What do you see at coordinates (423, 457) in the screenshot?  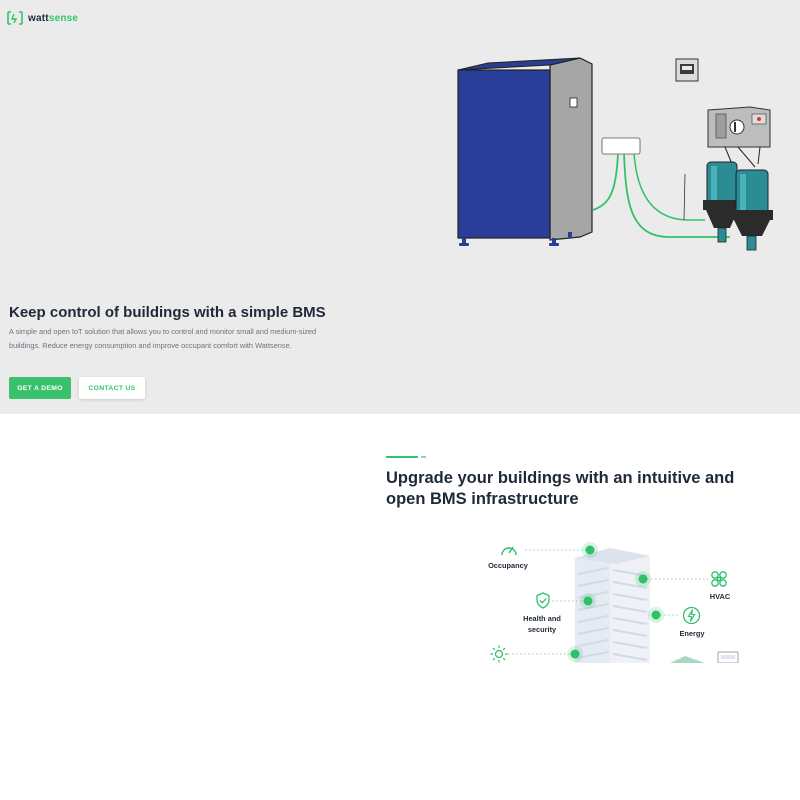 I see `section-accent-dot` at bounding box center [423, 457].